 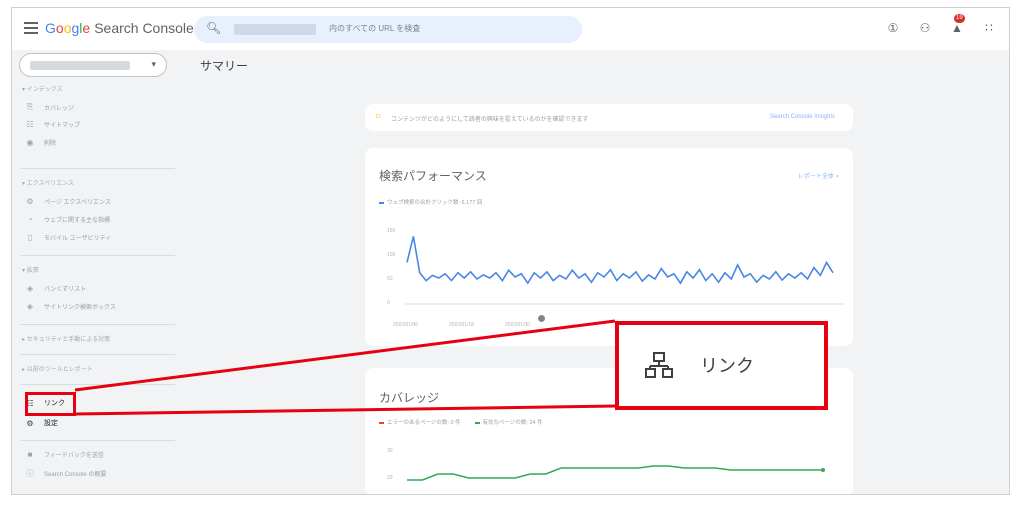 I want to click on sidebar-item-label: パンくずリスト, so click(x=65, y=290).